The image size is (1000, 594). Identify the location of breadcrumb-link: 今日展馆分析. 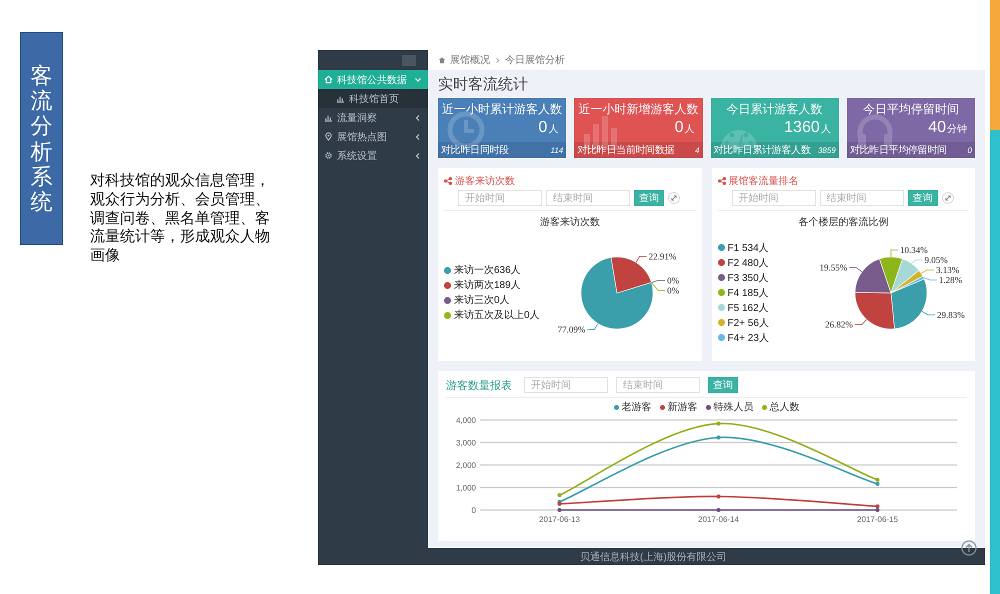
(535, 60).